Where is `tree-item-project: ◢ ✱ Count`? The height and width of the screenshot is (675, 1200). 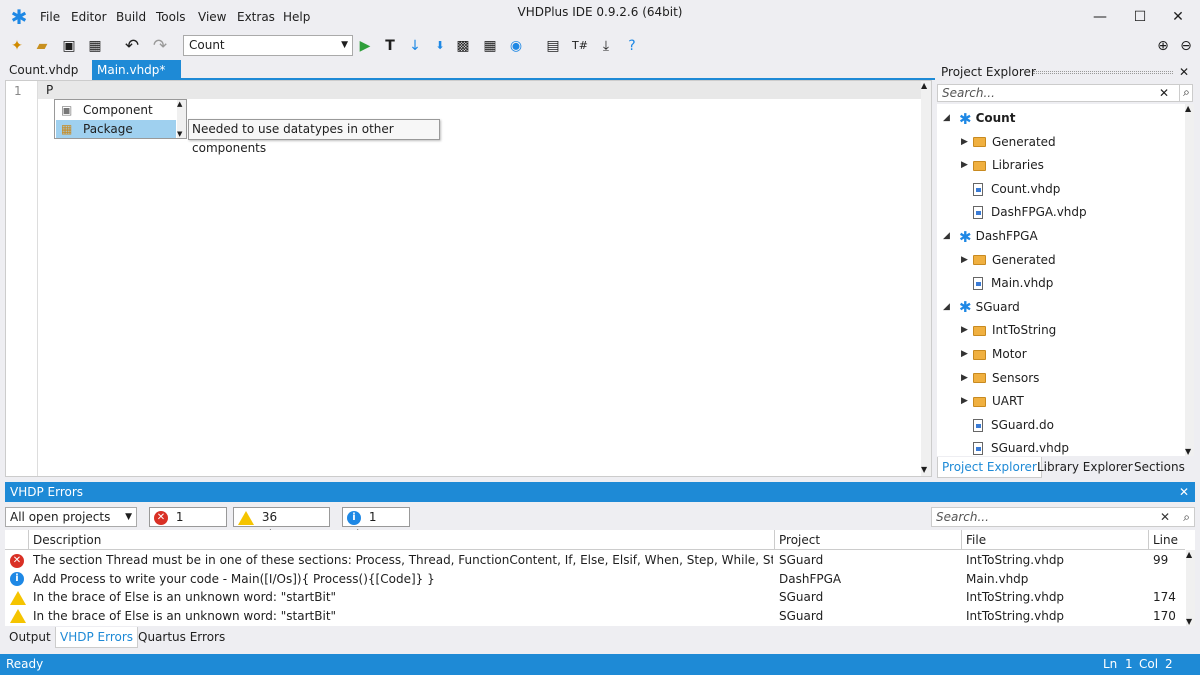 tree-item-project: ◢ ✱ Count is located at coordinates (979, 118).